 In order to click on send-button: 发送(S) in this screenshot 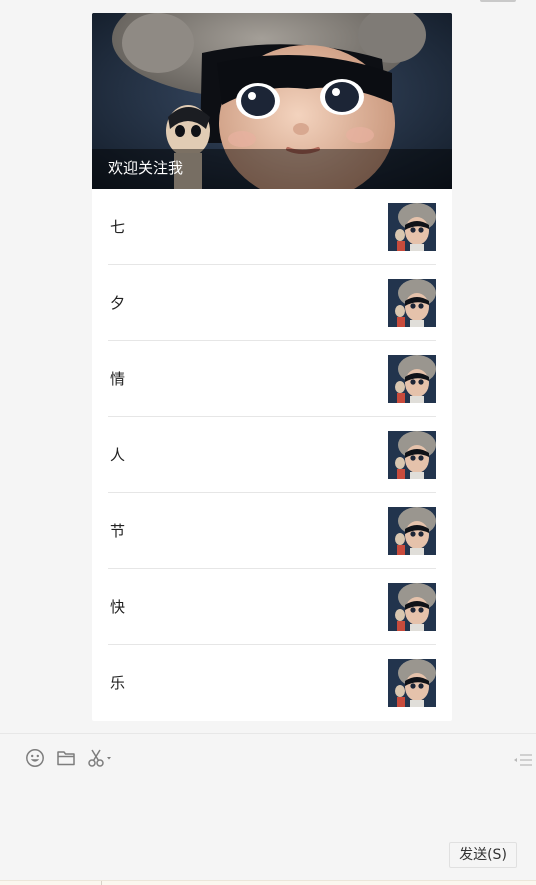, I will do `click(483, 855)`.